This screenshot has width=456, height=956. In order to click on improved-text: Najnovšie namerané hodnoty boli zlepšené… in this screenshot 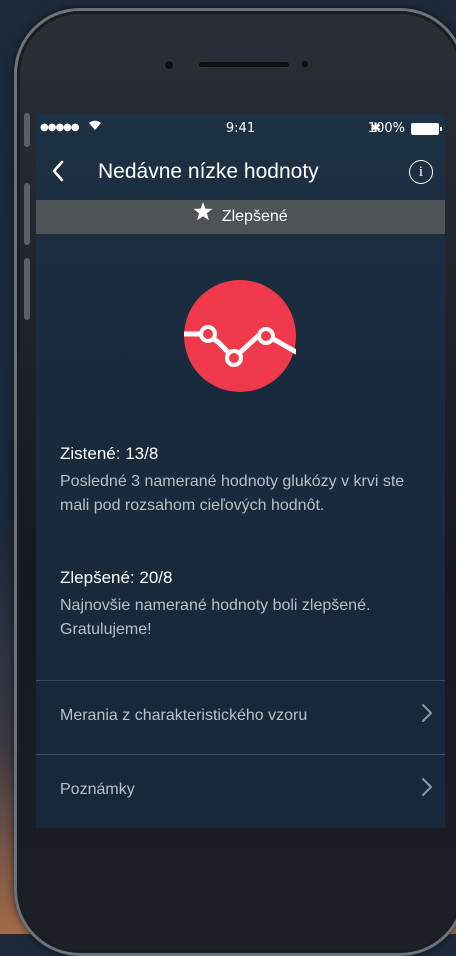, I will do `click(215, 617)`.